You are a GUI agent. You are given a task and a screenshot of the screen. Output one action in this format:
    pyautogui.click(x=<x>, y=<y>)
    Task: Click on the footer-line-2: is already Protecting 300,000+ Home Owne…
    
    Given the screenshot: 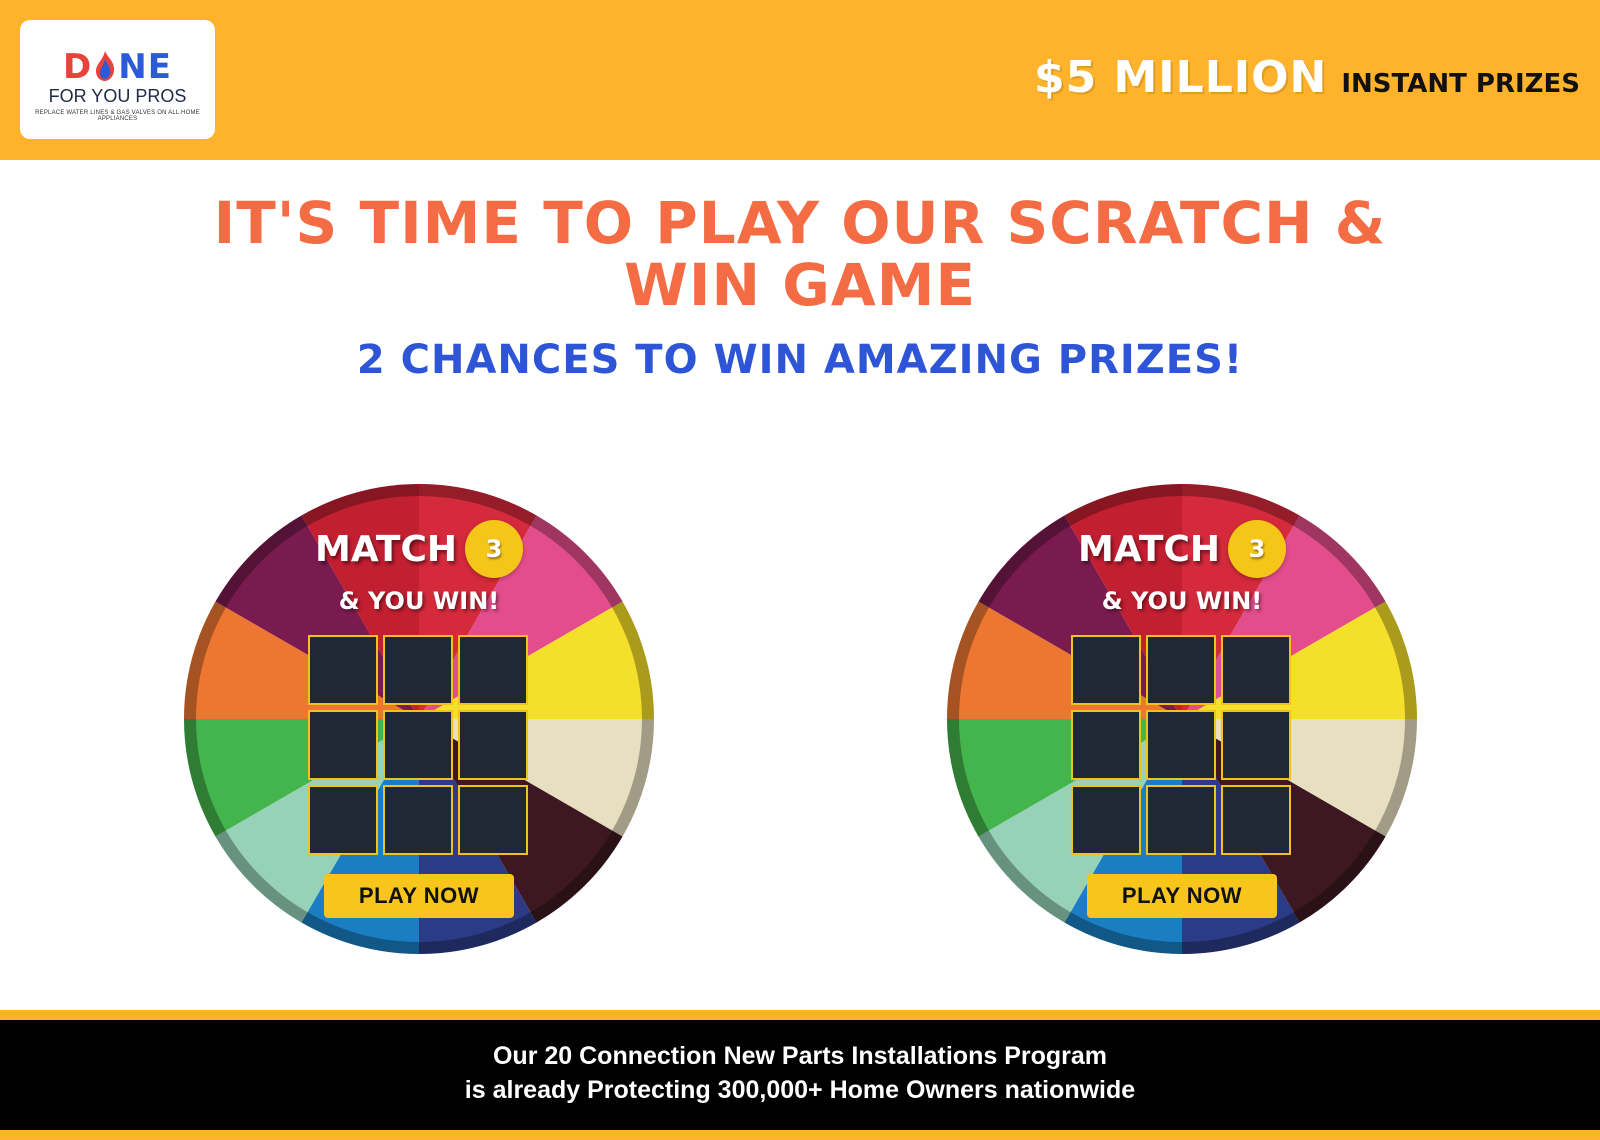 What is the action you would take?
    pyautogui.click(x=800, y=1090)
    